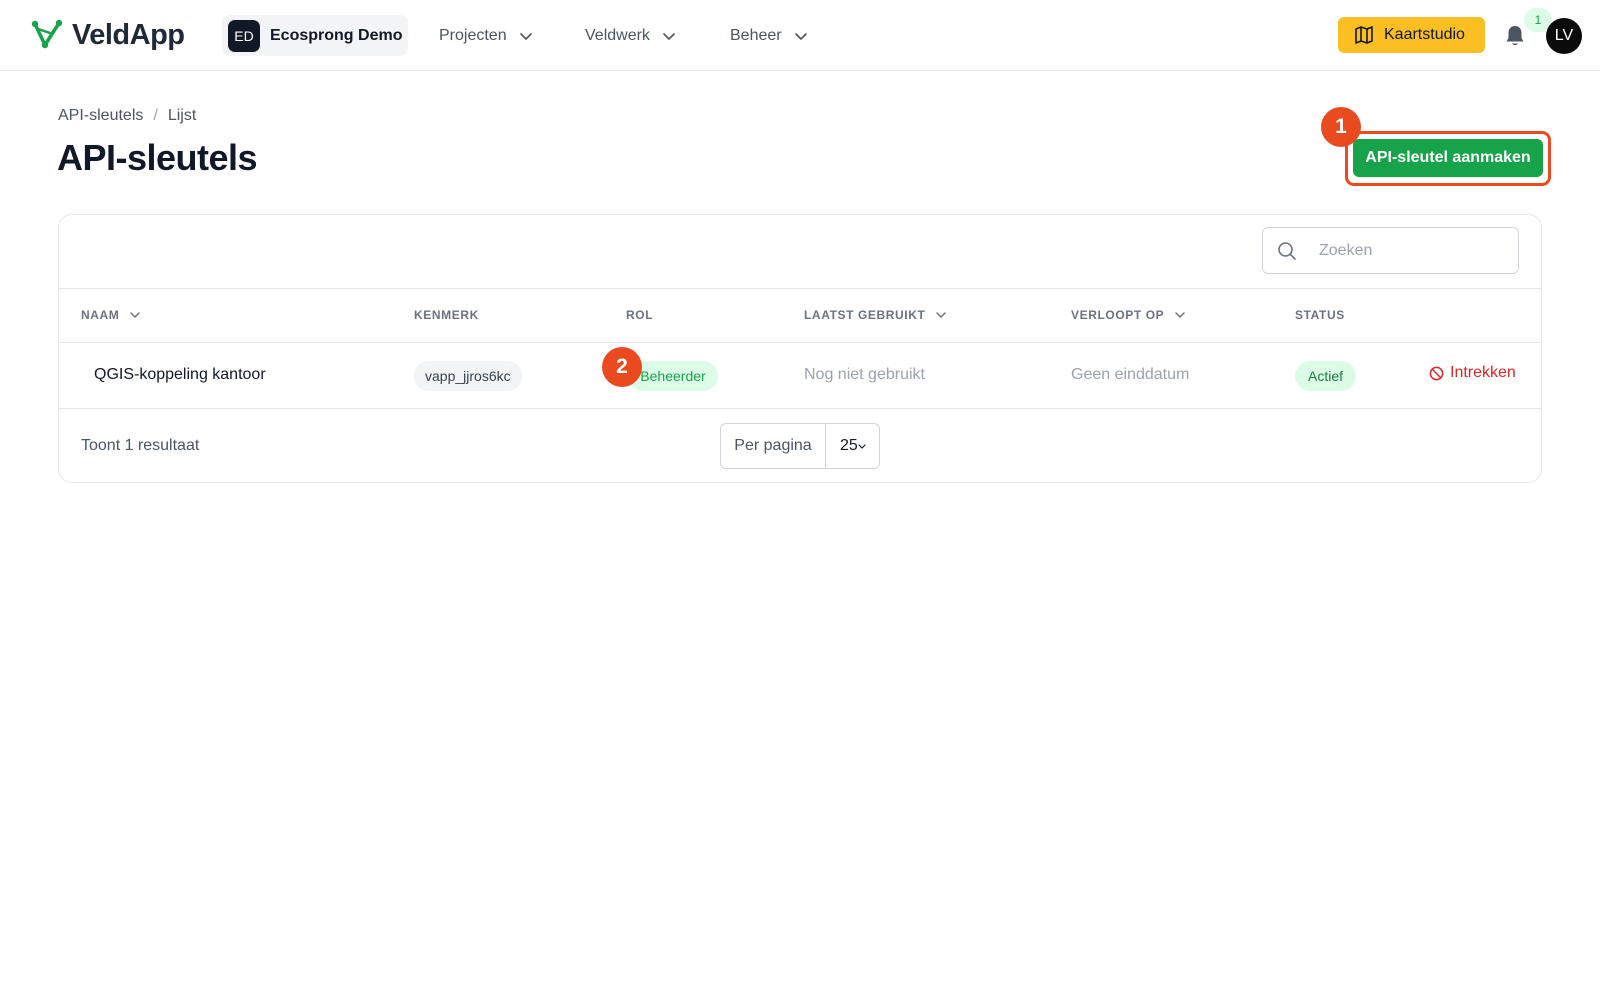 The height and width of the screenshot is (1000, 1600). I want to click on key-name: QGIS-koppeling kantoor, so click(180, 375).